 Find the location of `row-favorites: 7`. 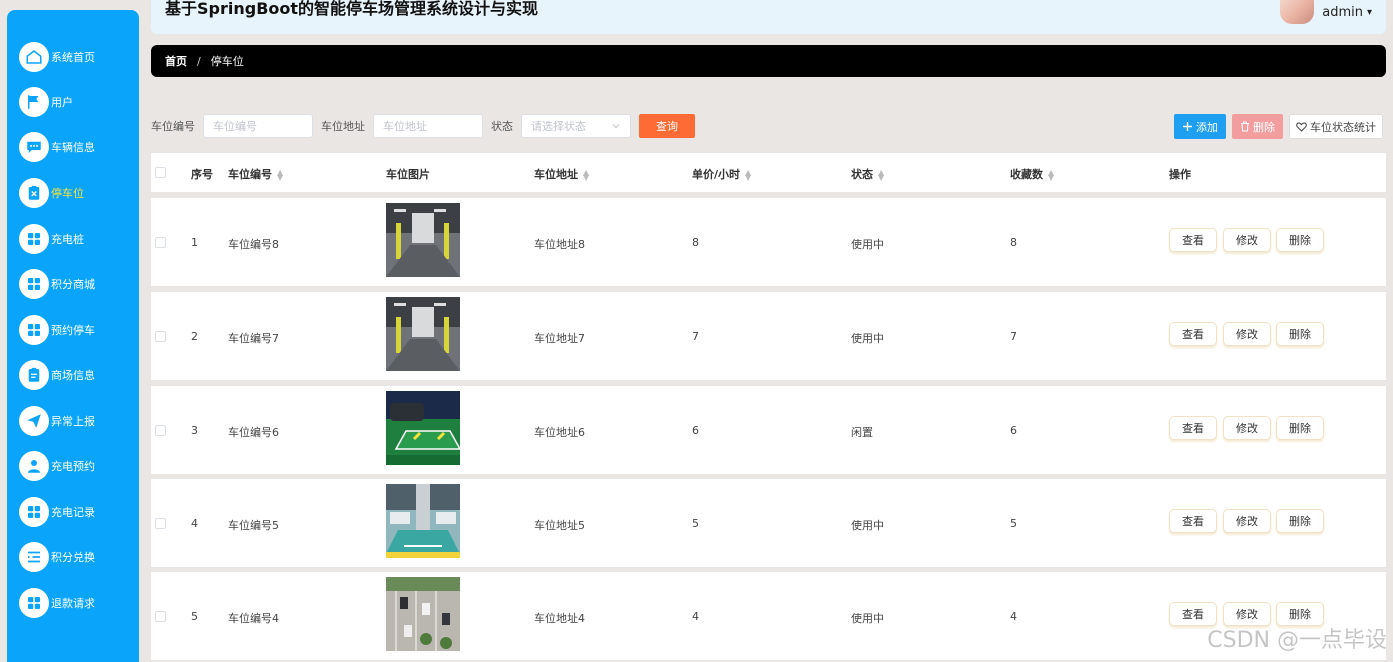

row-favorites: 7 is located at coordinates (1013, 336).